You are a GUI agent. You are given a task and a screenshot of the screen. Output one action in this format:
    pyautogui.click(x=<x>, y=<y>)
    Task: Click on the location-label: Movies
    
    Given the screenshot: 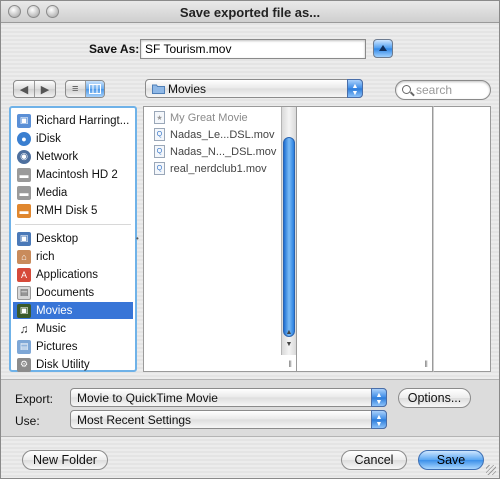 What is the action you would take?
    pyautogui.click(x=187, y=89)
    